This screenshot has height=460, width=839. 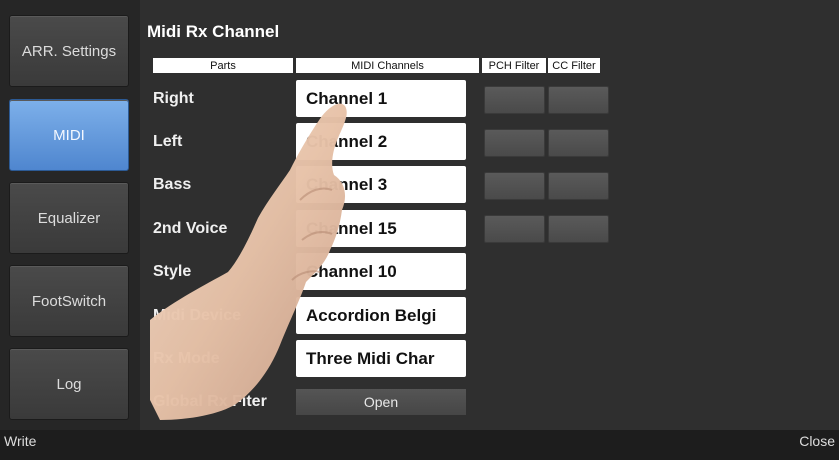 I want to click on sidebar-item-arr-settings: ARR. Settings, so click(x=69, y=51).